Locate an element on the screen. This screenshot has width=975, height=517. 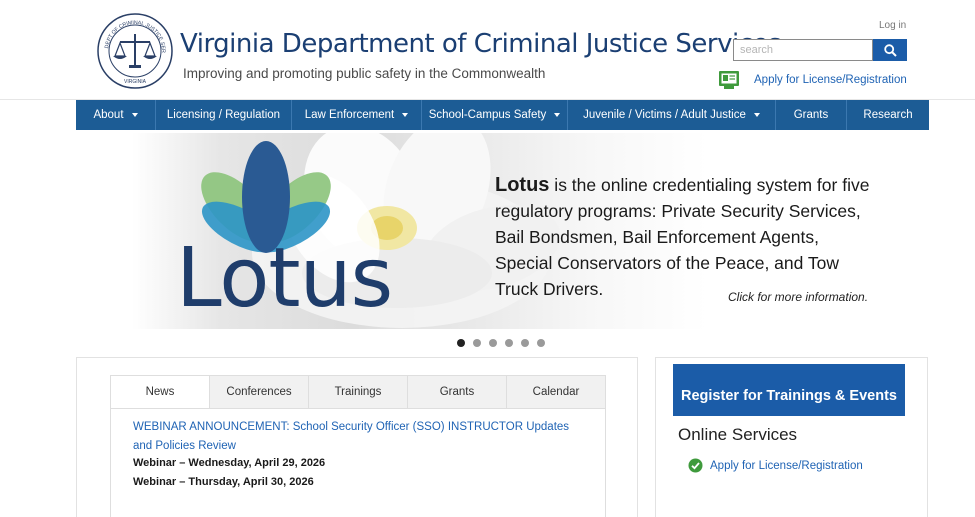
search-icon is located at coordinates (890, 50).